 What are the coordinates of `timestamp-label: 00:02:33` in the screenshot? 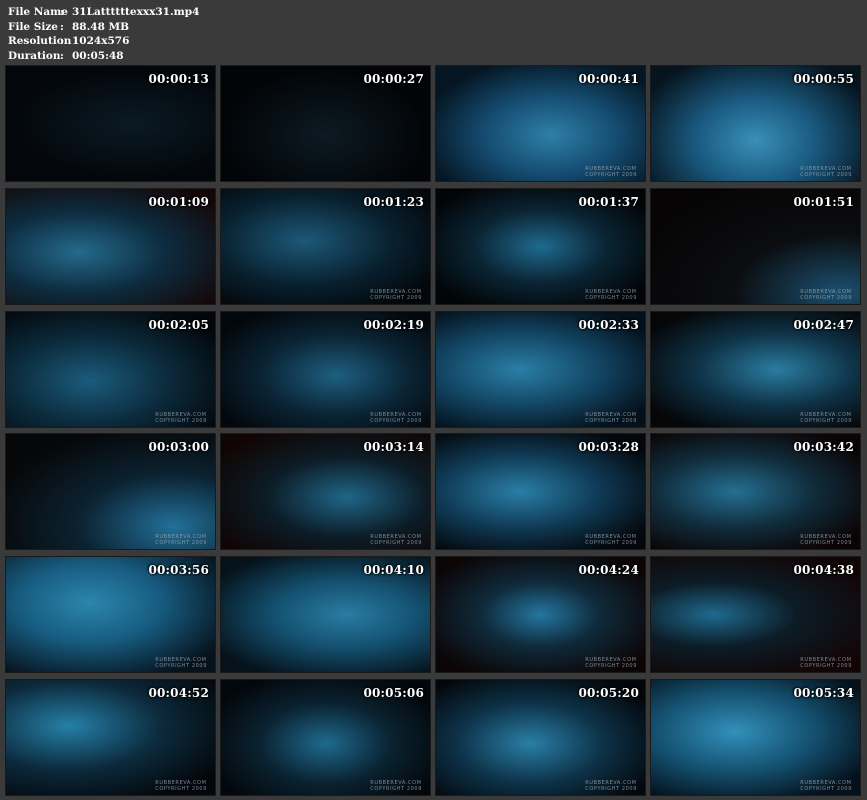 It's located at (608, 324).